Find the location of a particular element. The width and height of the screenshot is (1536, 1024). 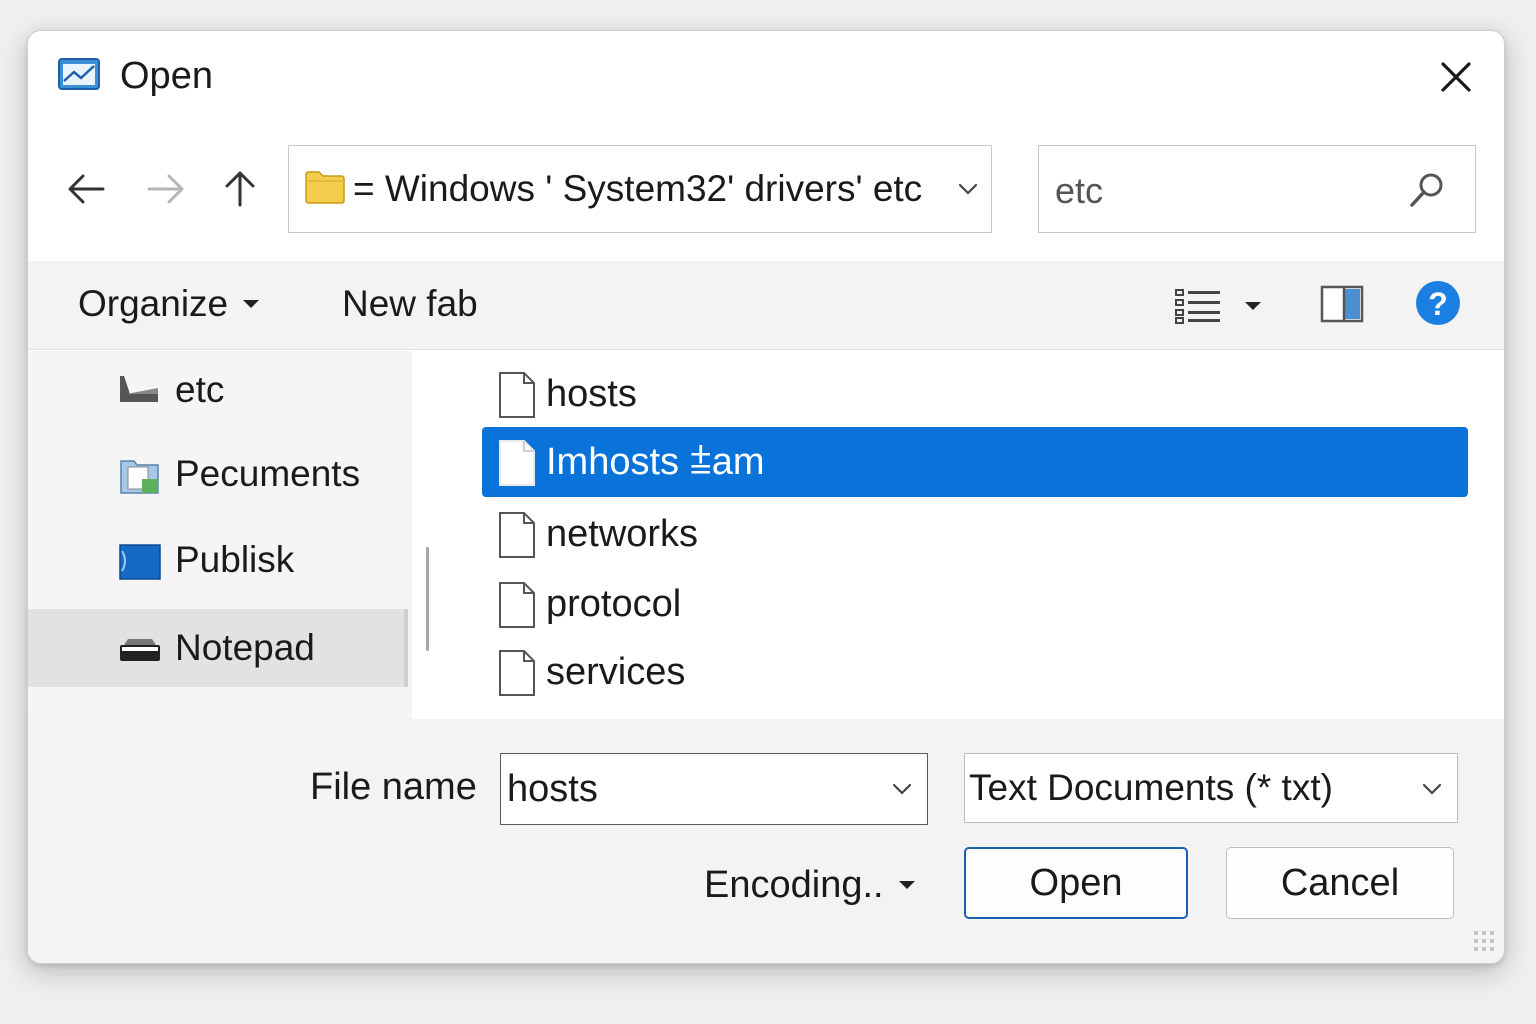

arrow-right-icon is located at coordinates (166, 189).